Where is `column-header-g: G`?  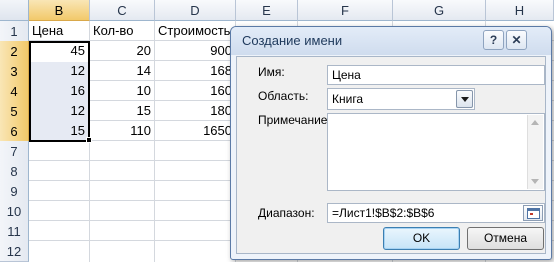
column-header-g: G is located at coordinates (439, 10).